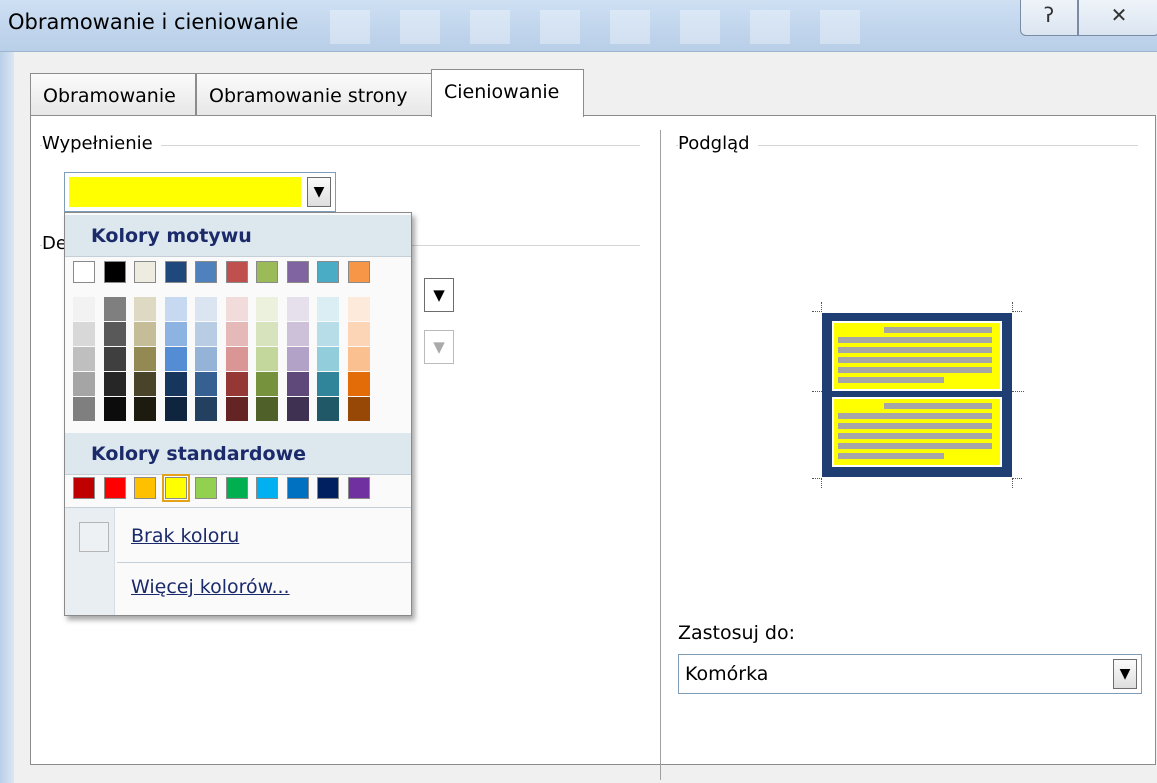 The height and width of the screenshot is (783, 1157). I want to click on panel-divider, so click(660, 455).